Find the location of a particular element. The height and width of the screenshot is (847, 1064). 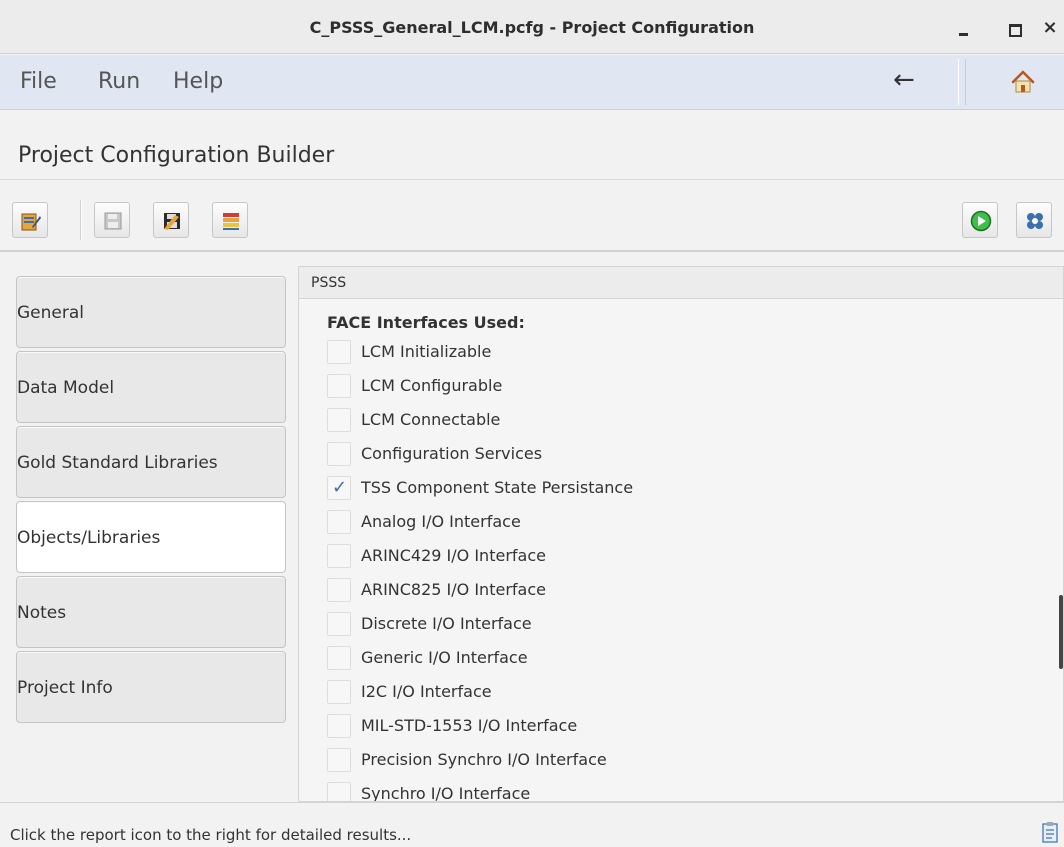

library-icon is located at coordinates (231, 221).